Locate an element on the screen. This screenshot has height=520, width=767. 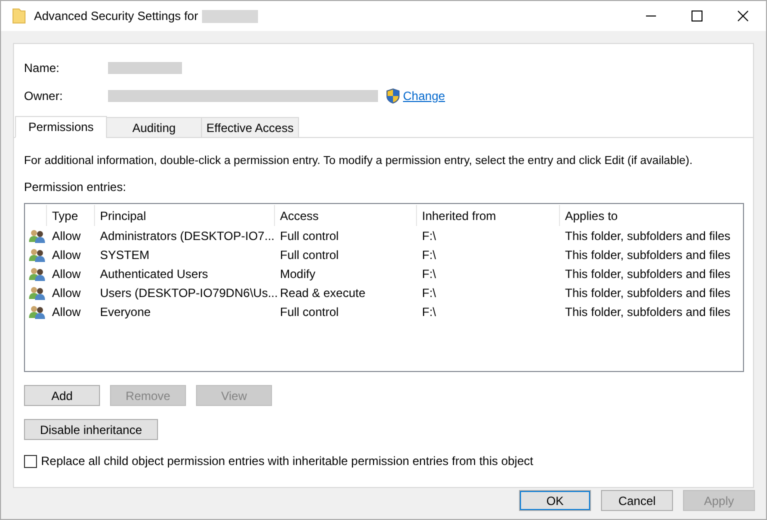
close-icon is located at coordinates (743, 16).